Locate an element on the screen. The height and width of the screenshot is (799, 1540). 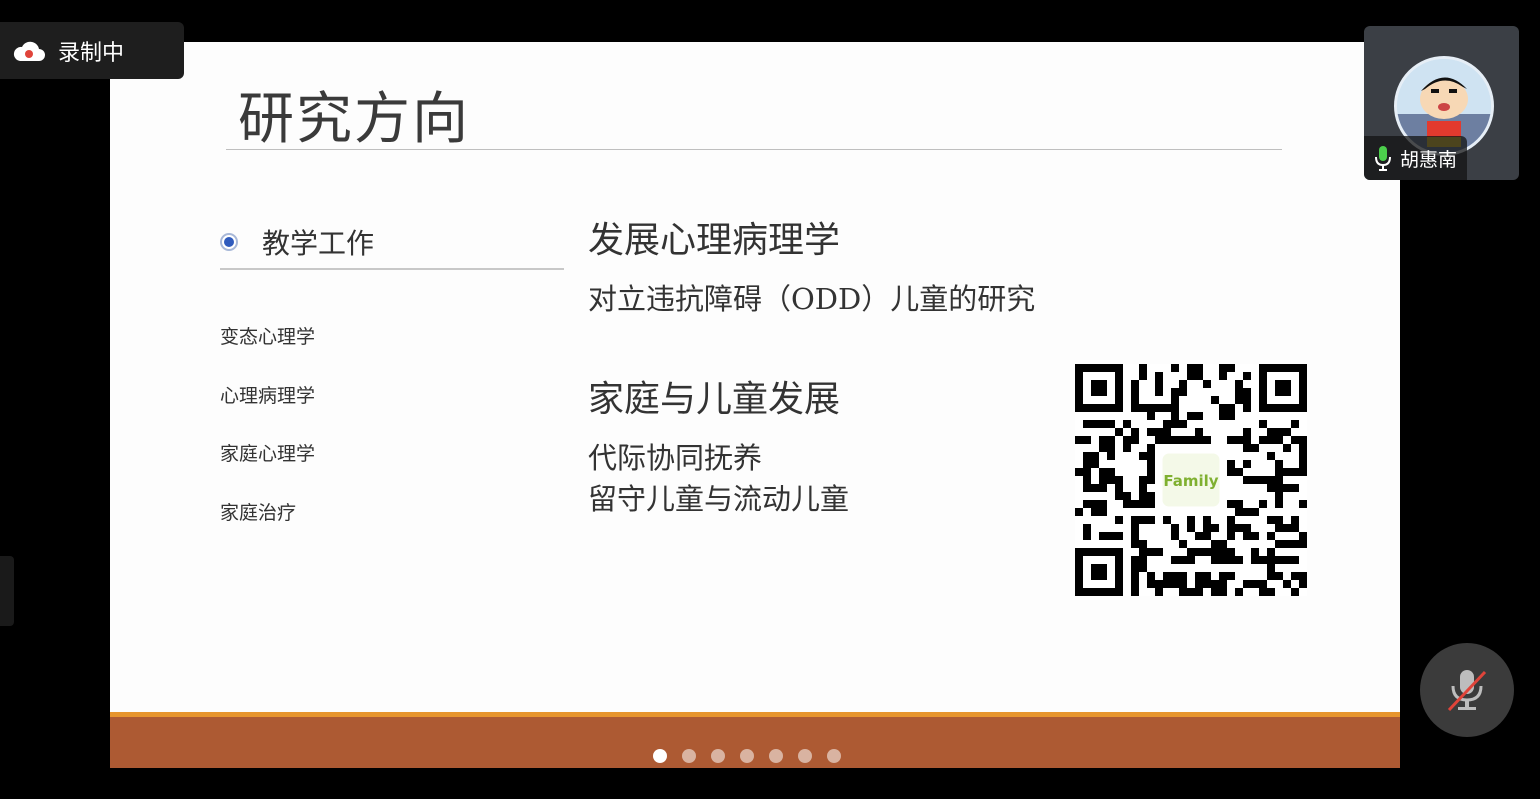
section-item: 留守儿童与流动儿童 is located at coordinates (719, 499).